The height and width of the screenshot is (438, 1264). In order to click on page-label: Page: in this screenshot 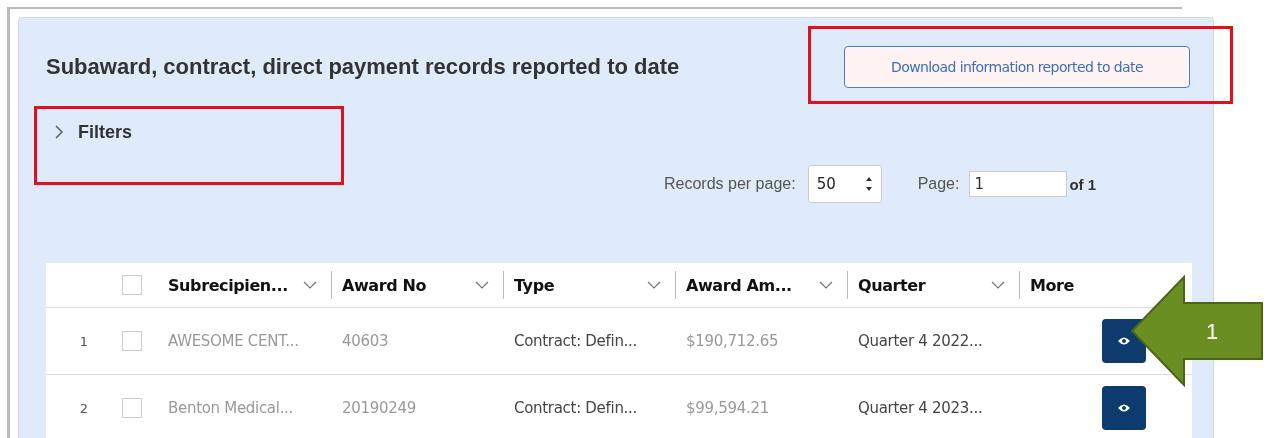, I will do `click(938, 184)`.